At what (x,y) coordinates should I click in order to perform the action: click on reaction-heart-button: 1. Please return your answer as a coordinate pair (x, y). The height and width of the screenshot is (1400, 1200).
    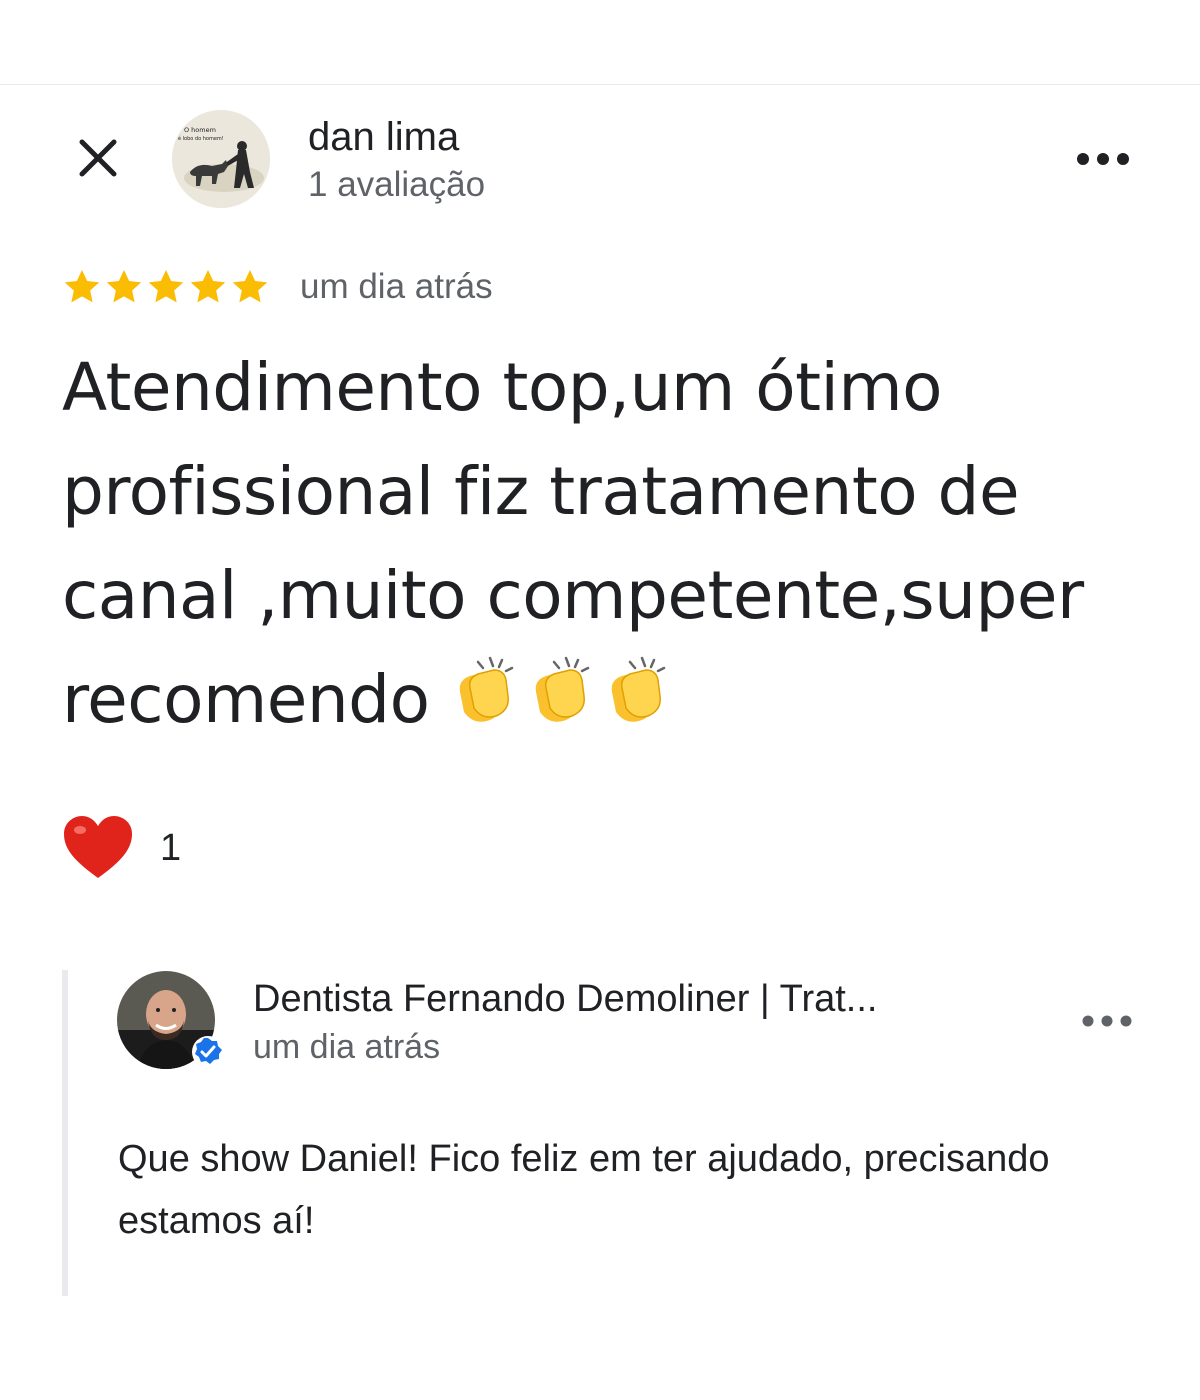
    Looking at the image, I should click on (121, 848).